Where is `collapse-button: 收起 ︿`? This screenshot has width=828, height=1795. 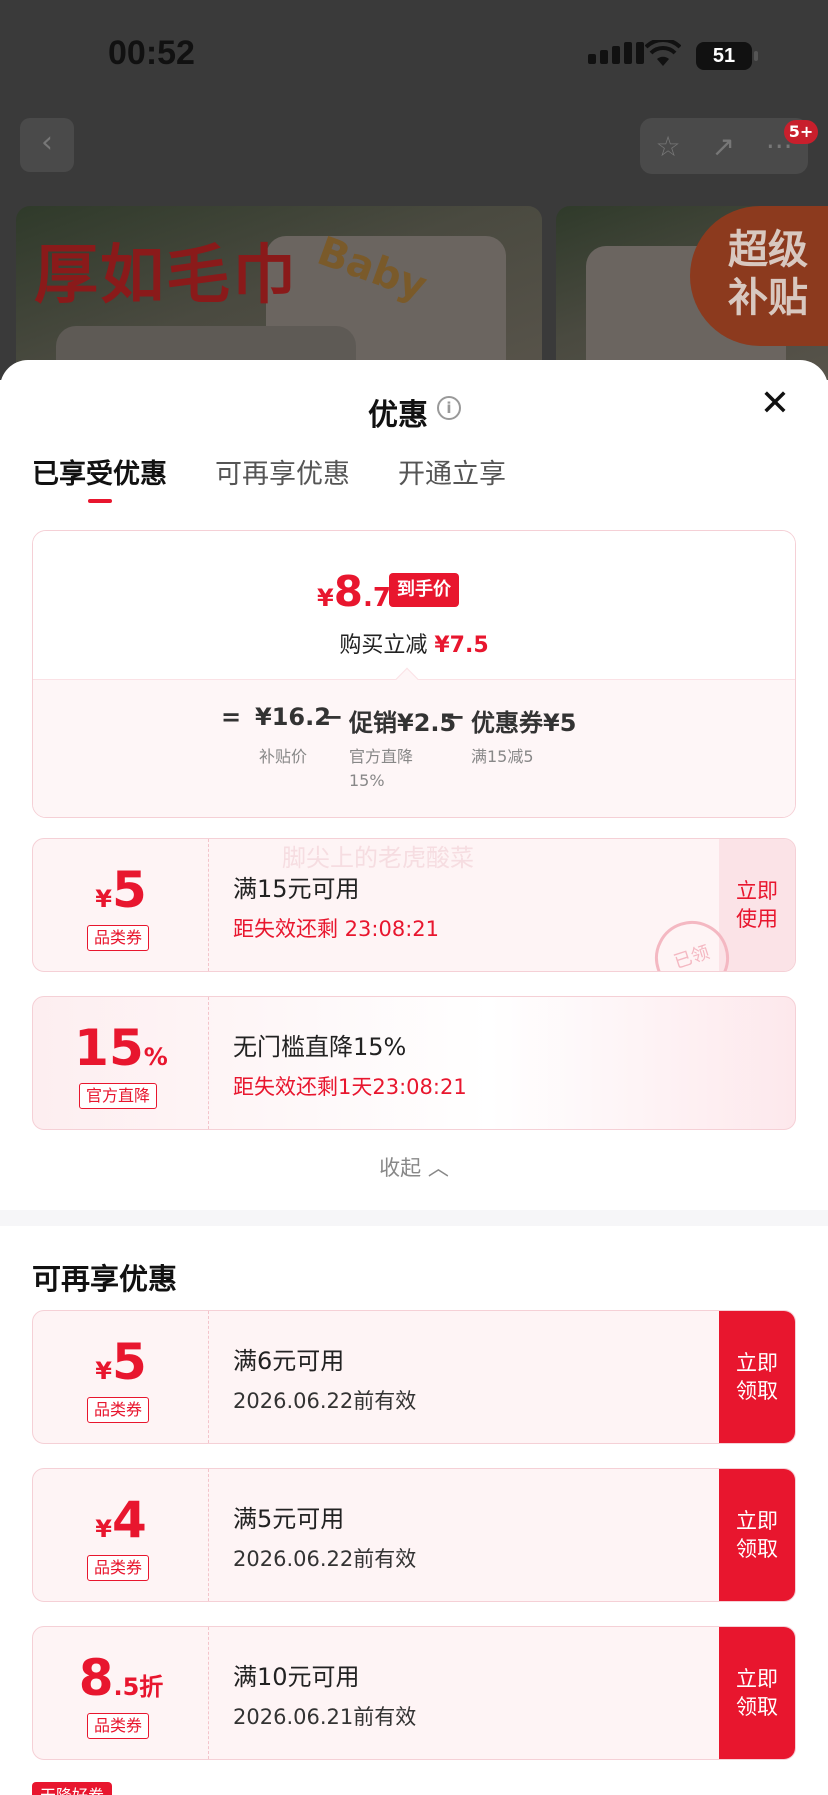
collapse-button: 收起 ︿ is located at coordinates (414, 1167).